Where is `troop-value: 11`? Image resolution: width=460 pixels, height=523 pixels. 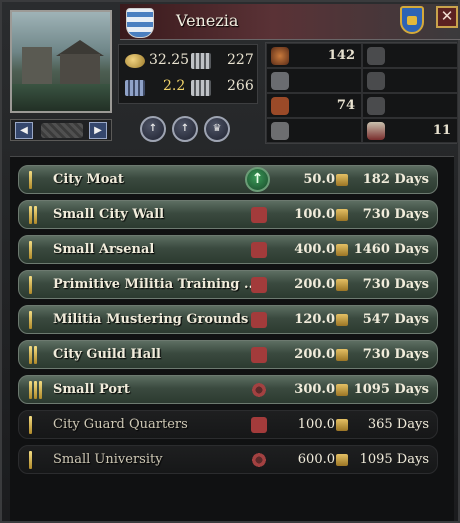
troop-value: 11 is located at coordinates (441, 130).